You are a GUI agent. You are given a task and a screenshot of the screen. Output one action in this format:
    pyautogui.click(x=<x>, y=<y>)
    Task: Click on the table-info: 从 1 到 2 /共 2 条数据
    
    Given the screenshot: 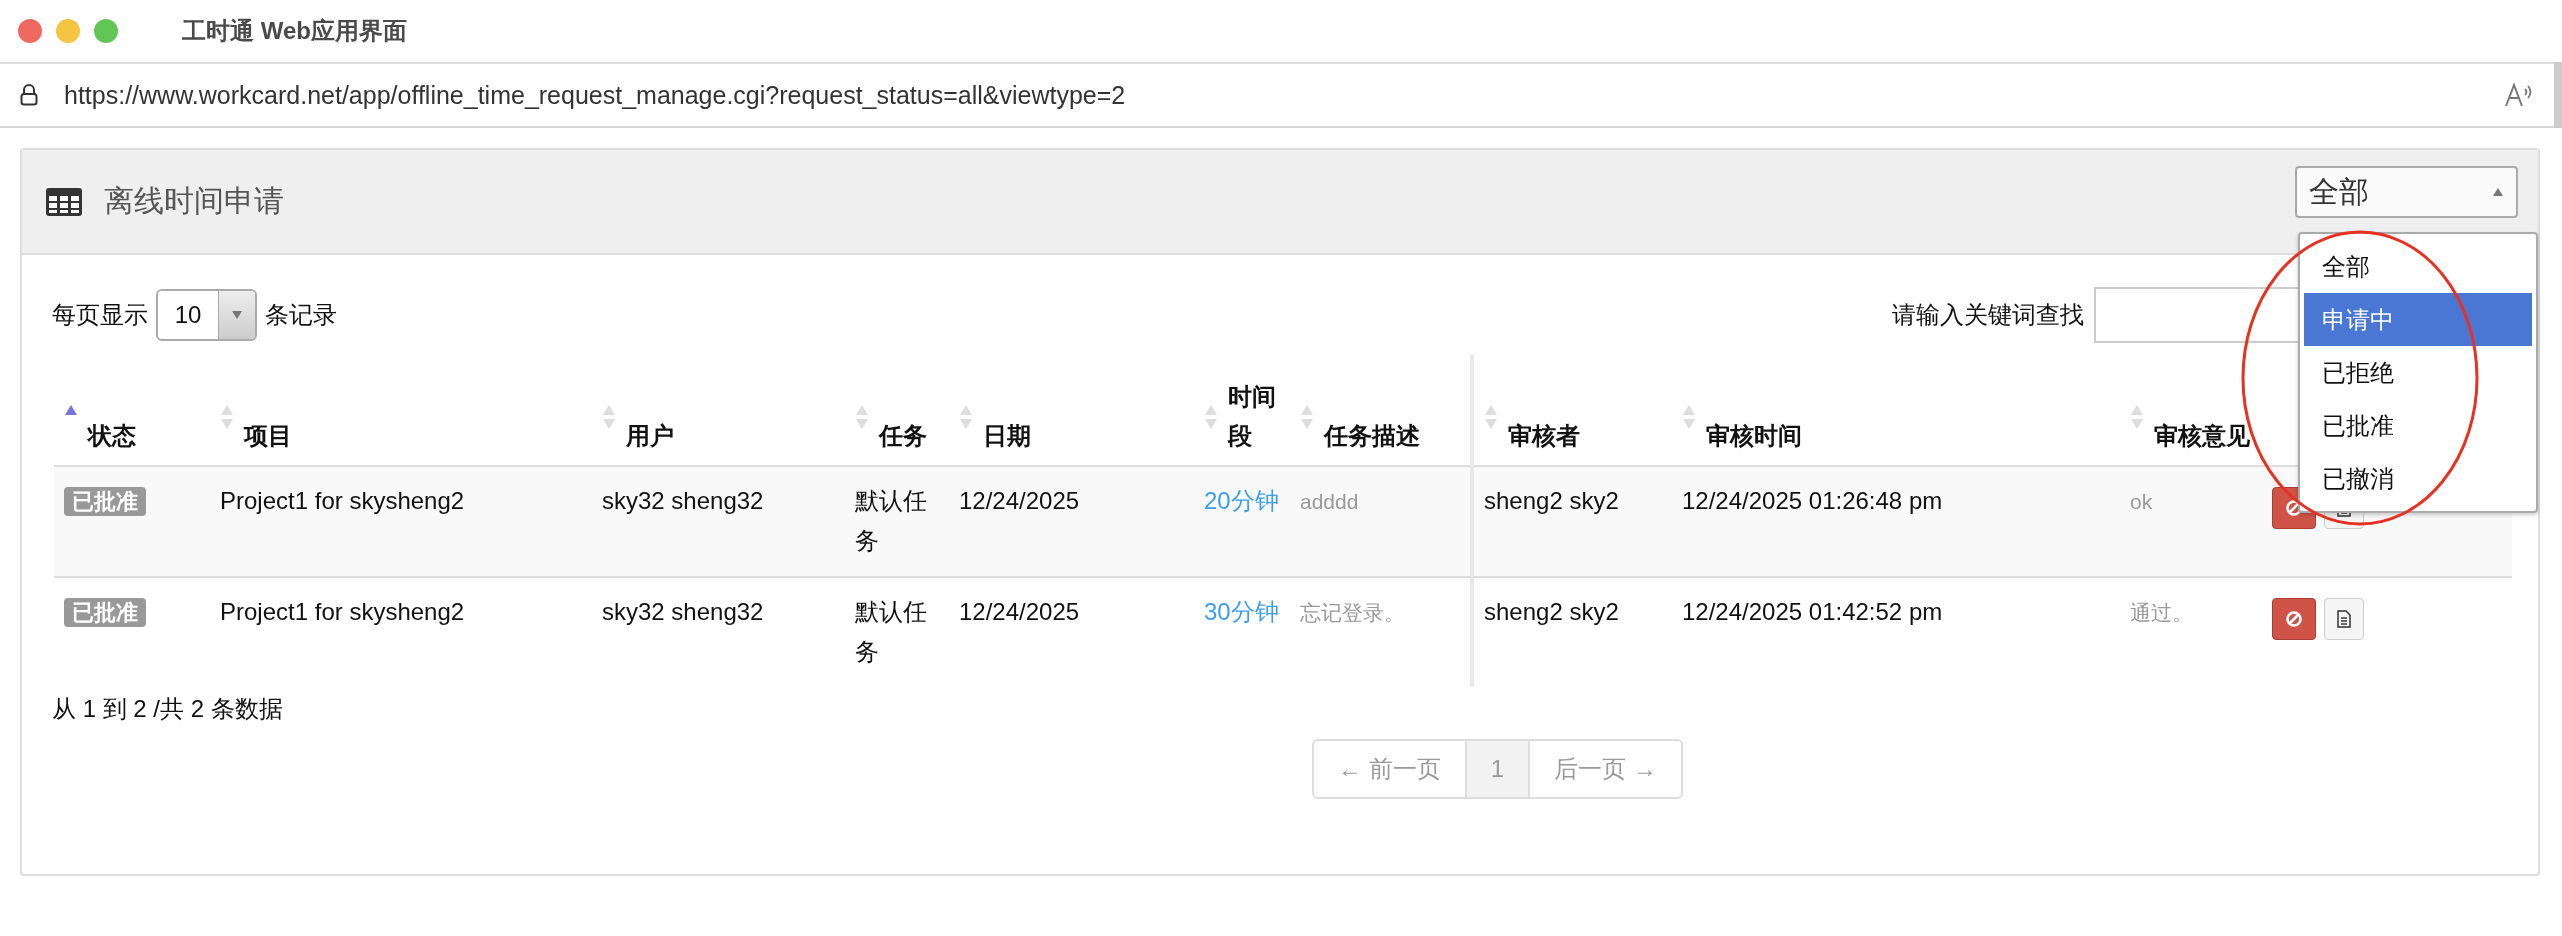 What is the action you would take?
    pyautogui.click(x=168, y=709)
    